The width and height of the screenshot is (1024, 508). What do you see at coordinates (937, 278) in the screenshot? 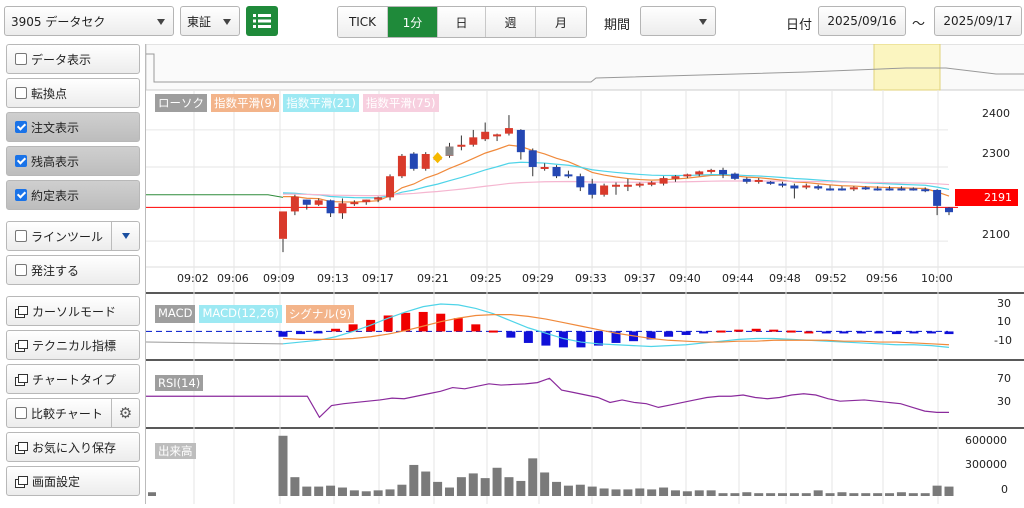
I see `time-tick-label: 10:00` at bounding box center [937, 278].